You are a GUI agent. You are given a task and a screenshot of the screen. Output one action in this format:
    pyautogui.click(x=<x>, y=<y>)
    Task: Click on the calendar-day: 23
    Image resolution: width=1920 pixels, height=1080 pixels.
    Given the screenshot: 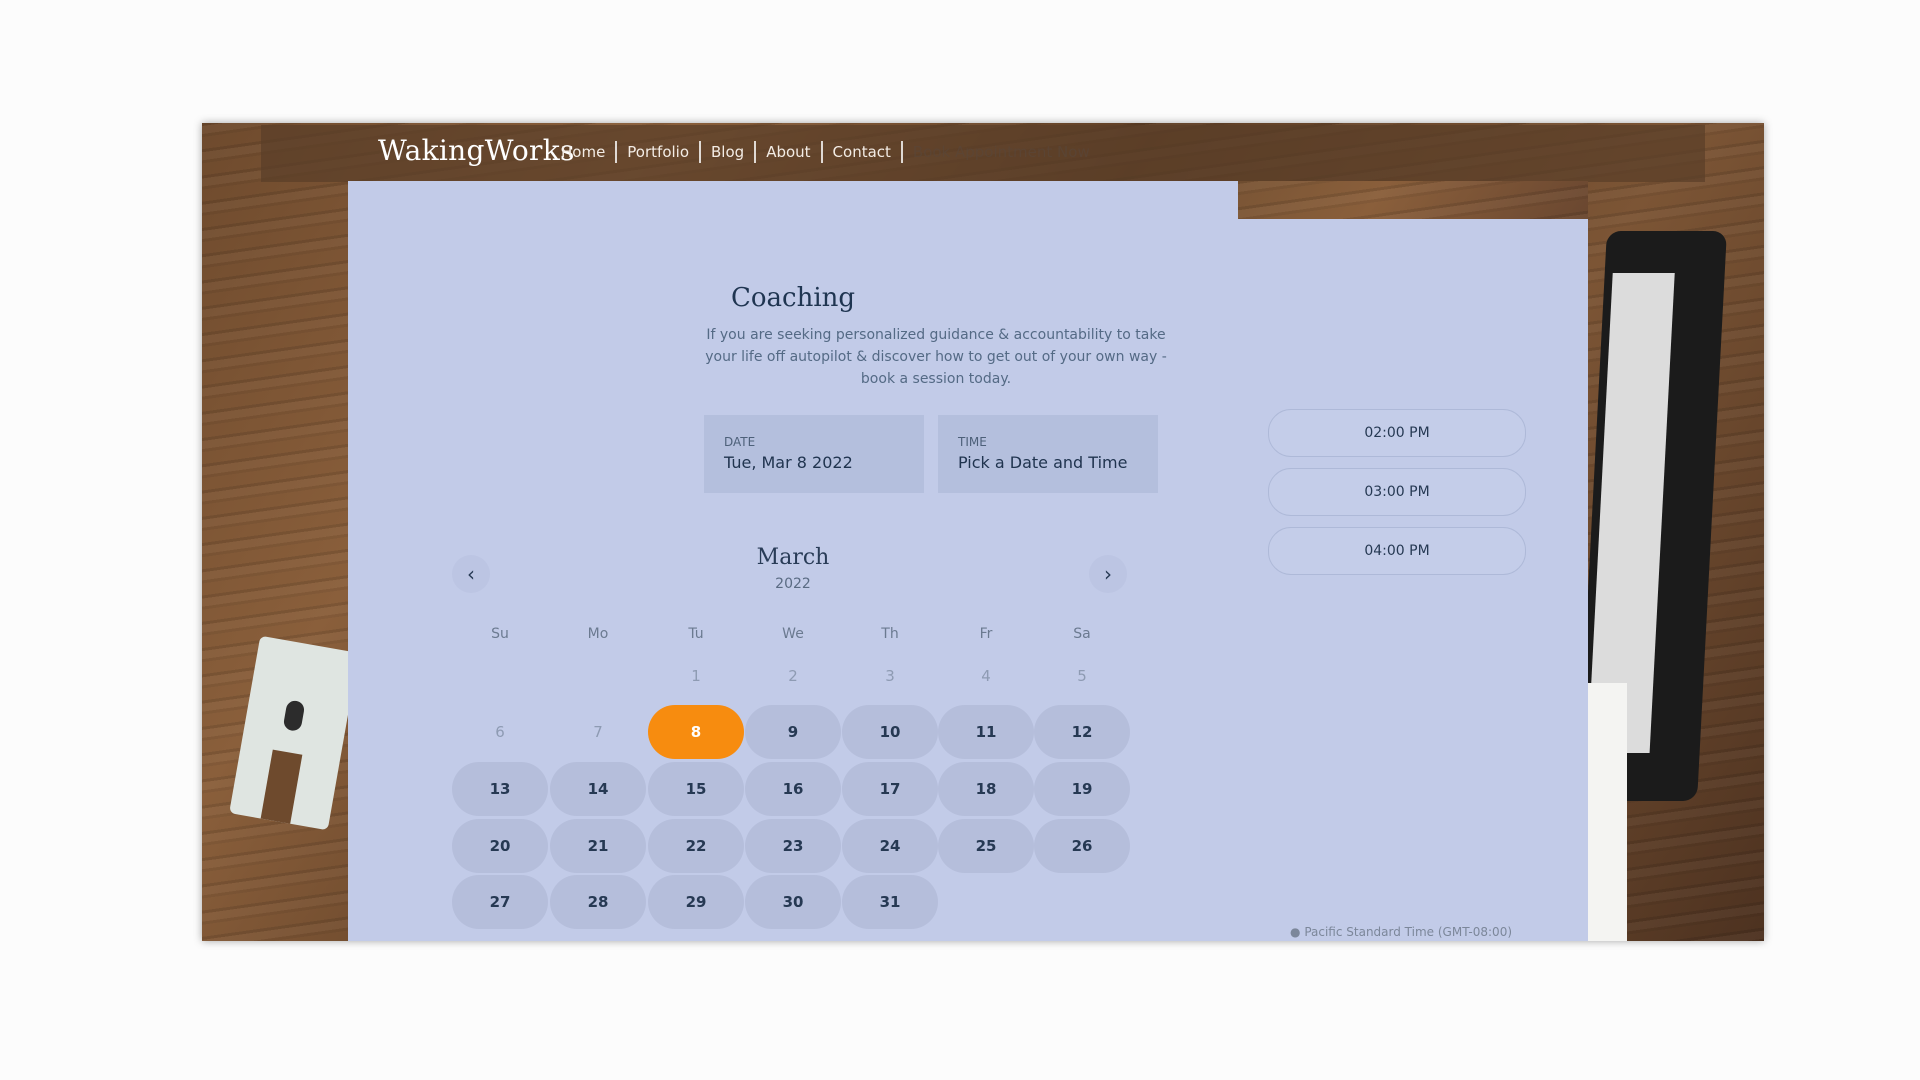 What is the action you would take?
    pyautogui.click(x=793, y=846)
    